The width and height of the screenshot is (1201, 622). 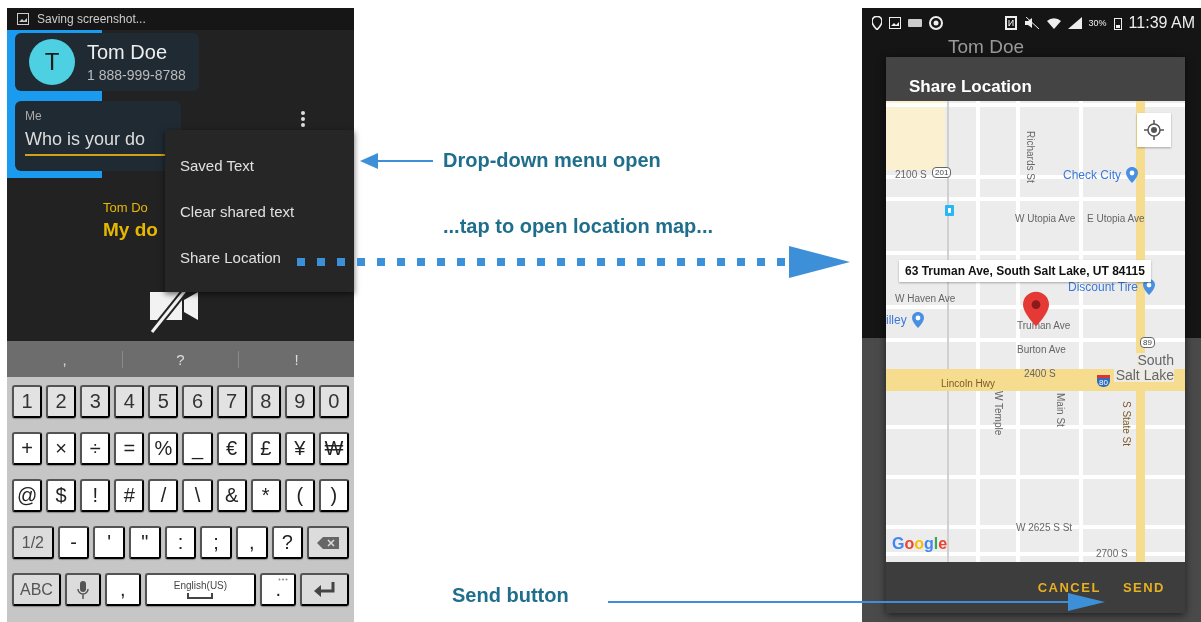 I want to click on place-label: Discount Tire, so click(x=1103, y=287).